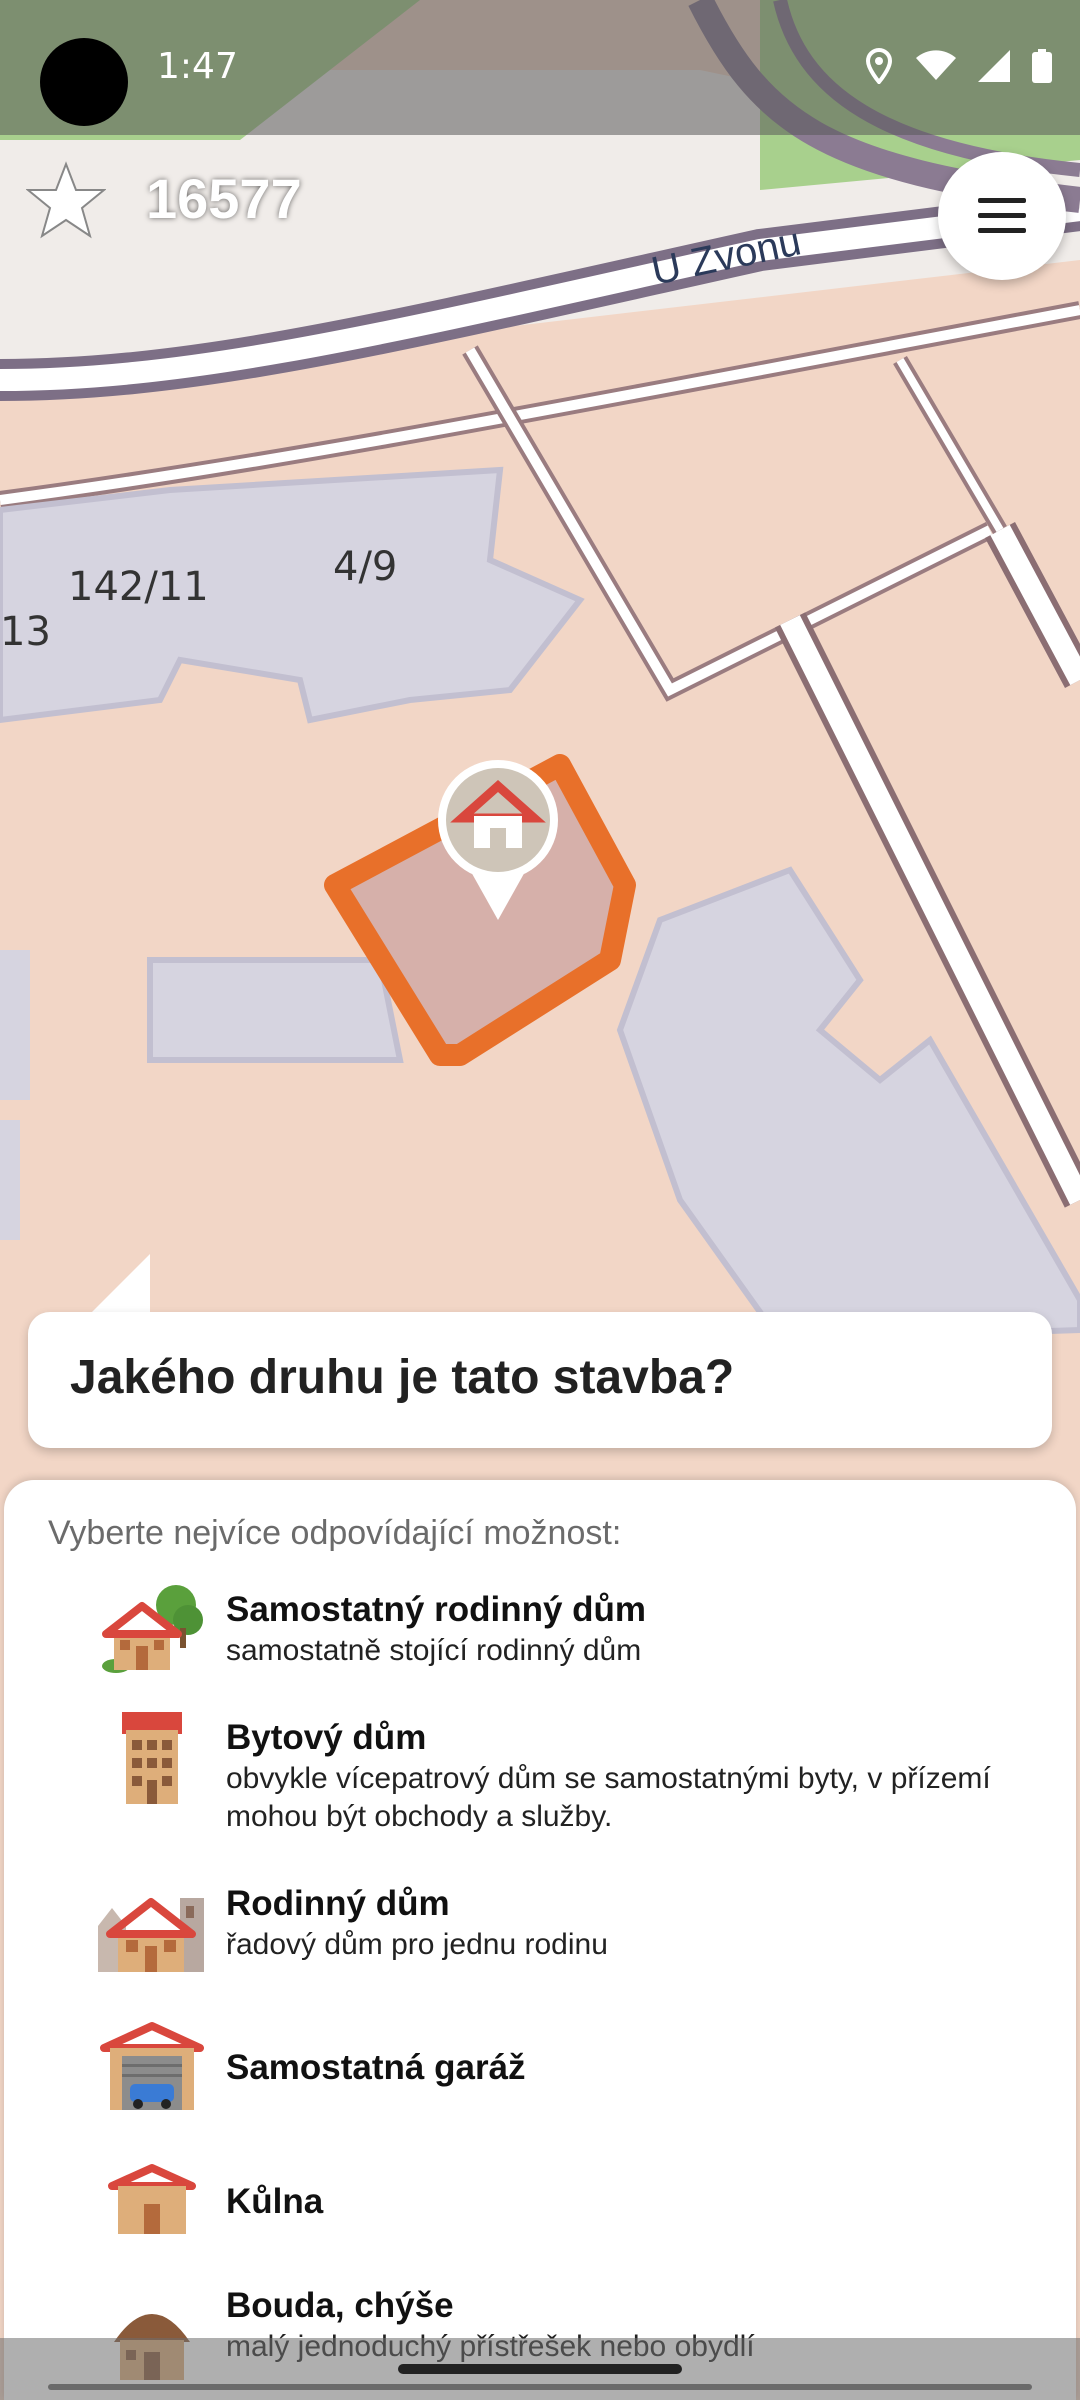  Describe the element at coordinates (879, 66) in the screenshot. I see `location-icon` at that location.